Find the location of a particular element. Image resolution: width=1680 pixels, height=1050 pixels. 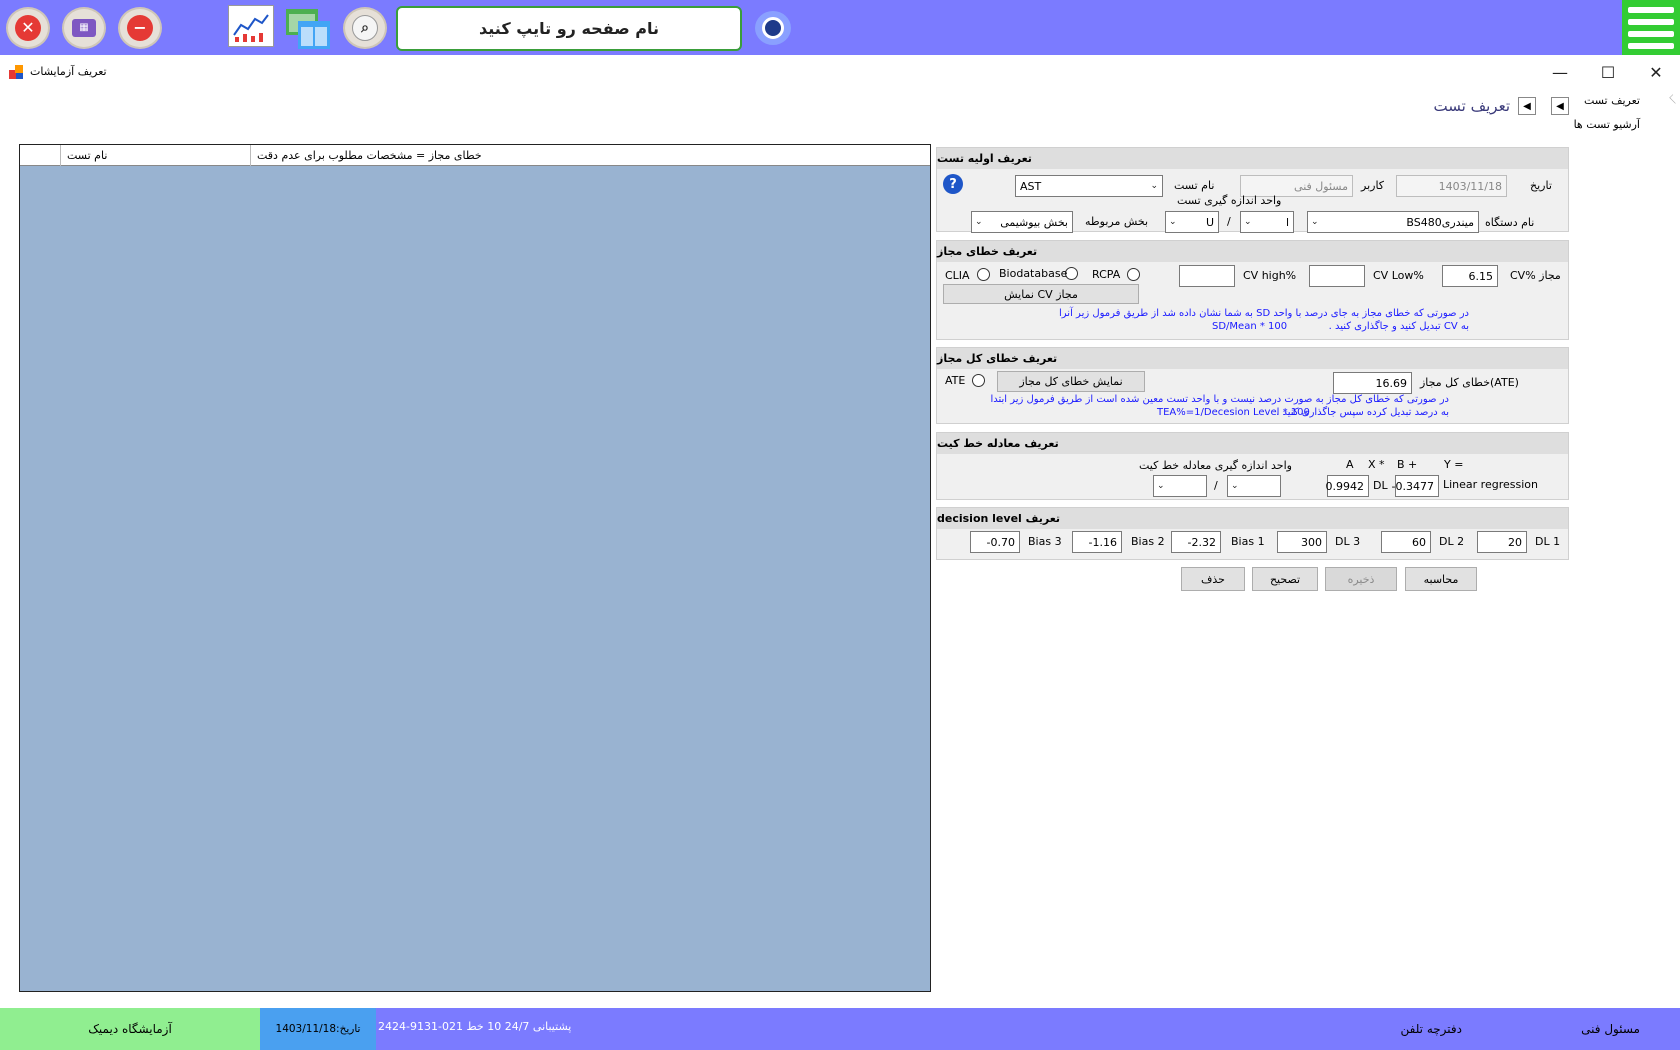

eye-button is located at coordinates (773, 28).